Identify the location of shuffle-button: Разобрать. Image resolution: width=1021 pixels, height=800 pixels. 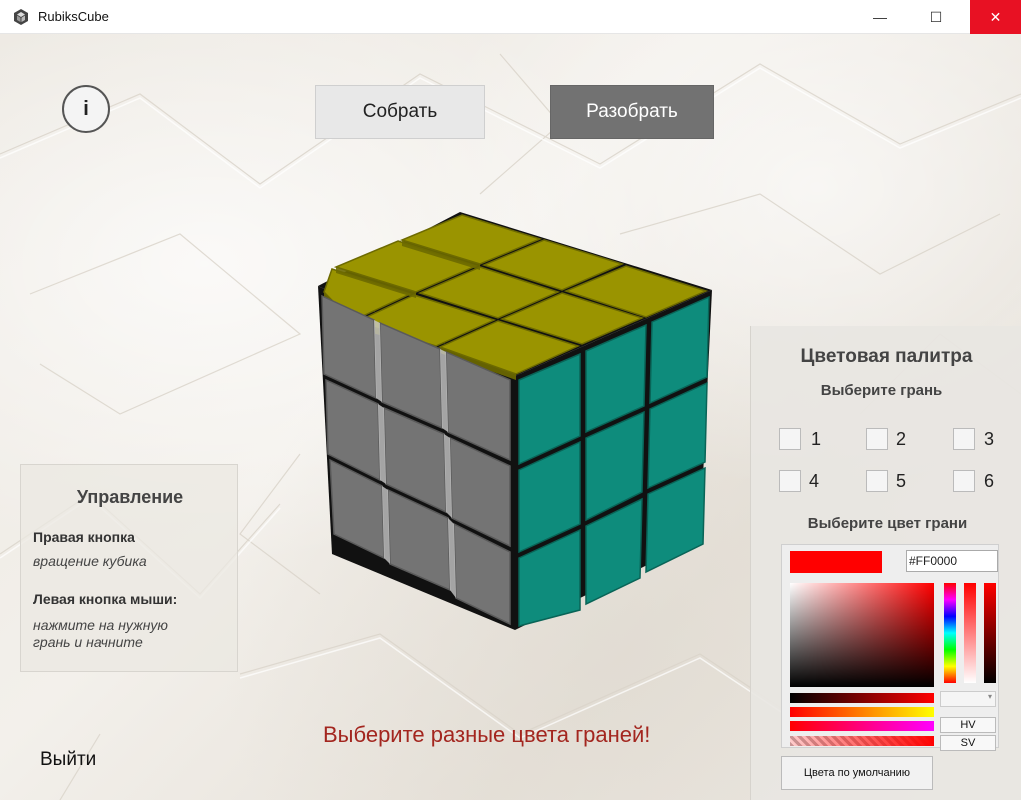
(632, 112).